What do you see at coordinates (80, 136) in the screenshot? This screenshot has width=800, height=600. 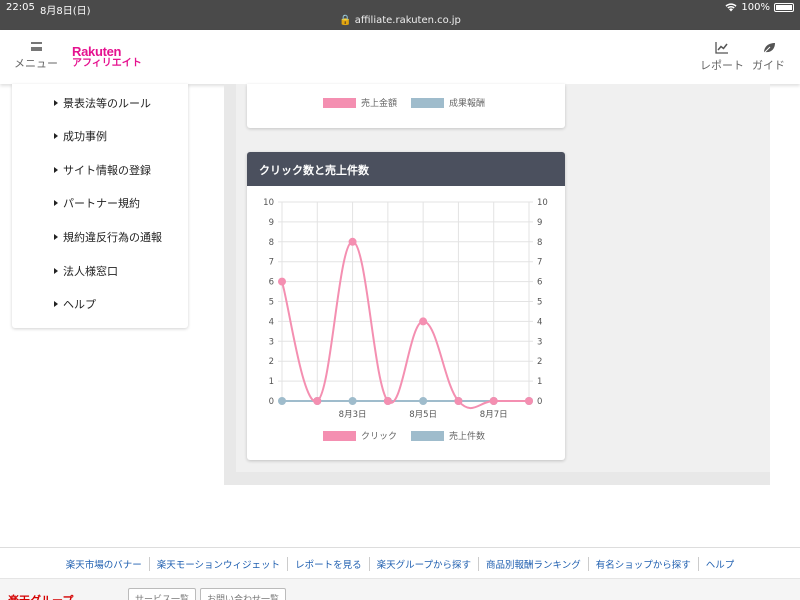 I see `sidebar-item-success-stories: 成功事例` at bounding box center [80, 136].